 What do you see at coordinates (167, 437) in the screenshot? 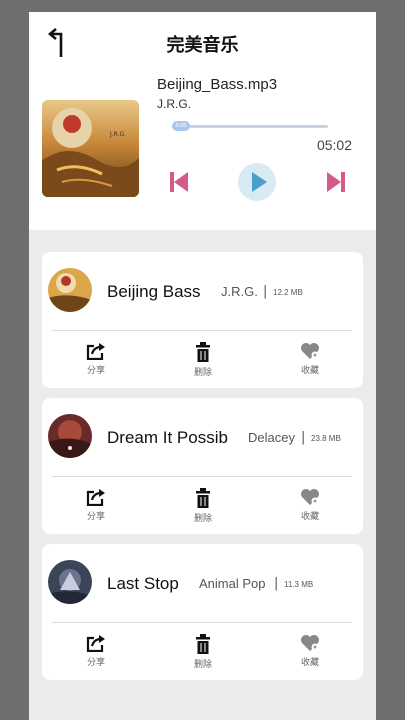
I see `song-title: Dream It Possib` at bounding box center [167, 437].